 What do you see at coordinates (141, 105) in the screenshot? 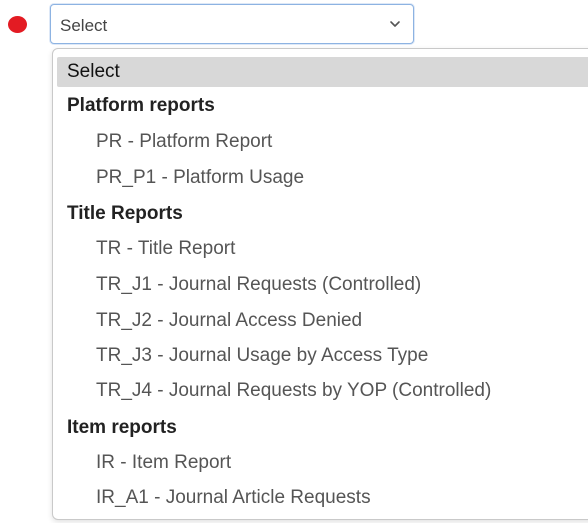
I see `group-platform-reports: Platform reports` at bounding box center [141, 105].